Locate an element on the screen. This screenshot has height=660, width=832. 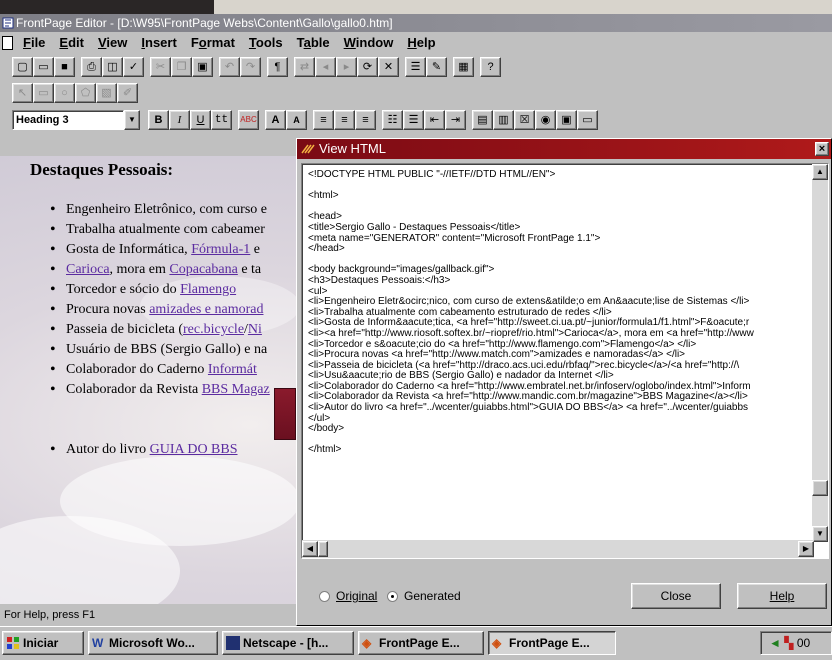
list-item-text: Trabalha atualmente com cabeamer is located at coordinates (165, 229).